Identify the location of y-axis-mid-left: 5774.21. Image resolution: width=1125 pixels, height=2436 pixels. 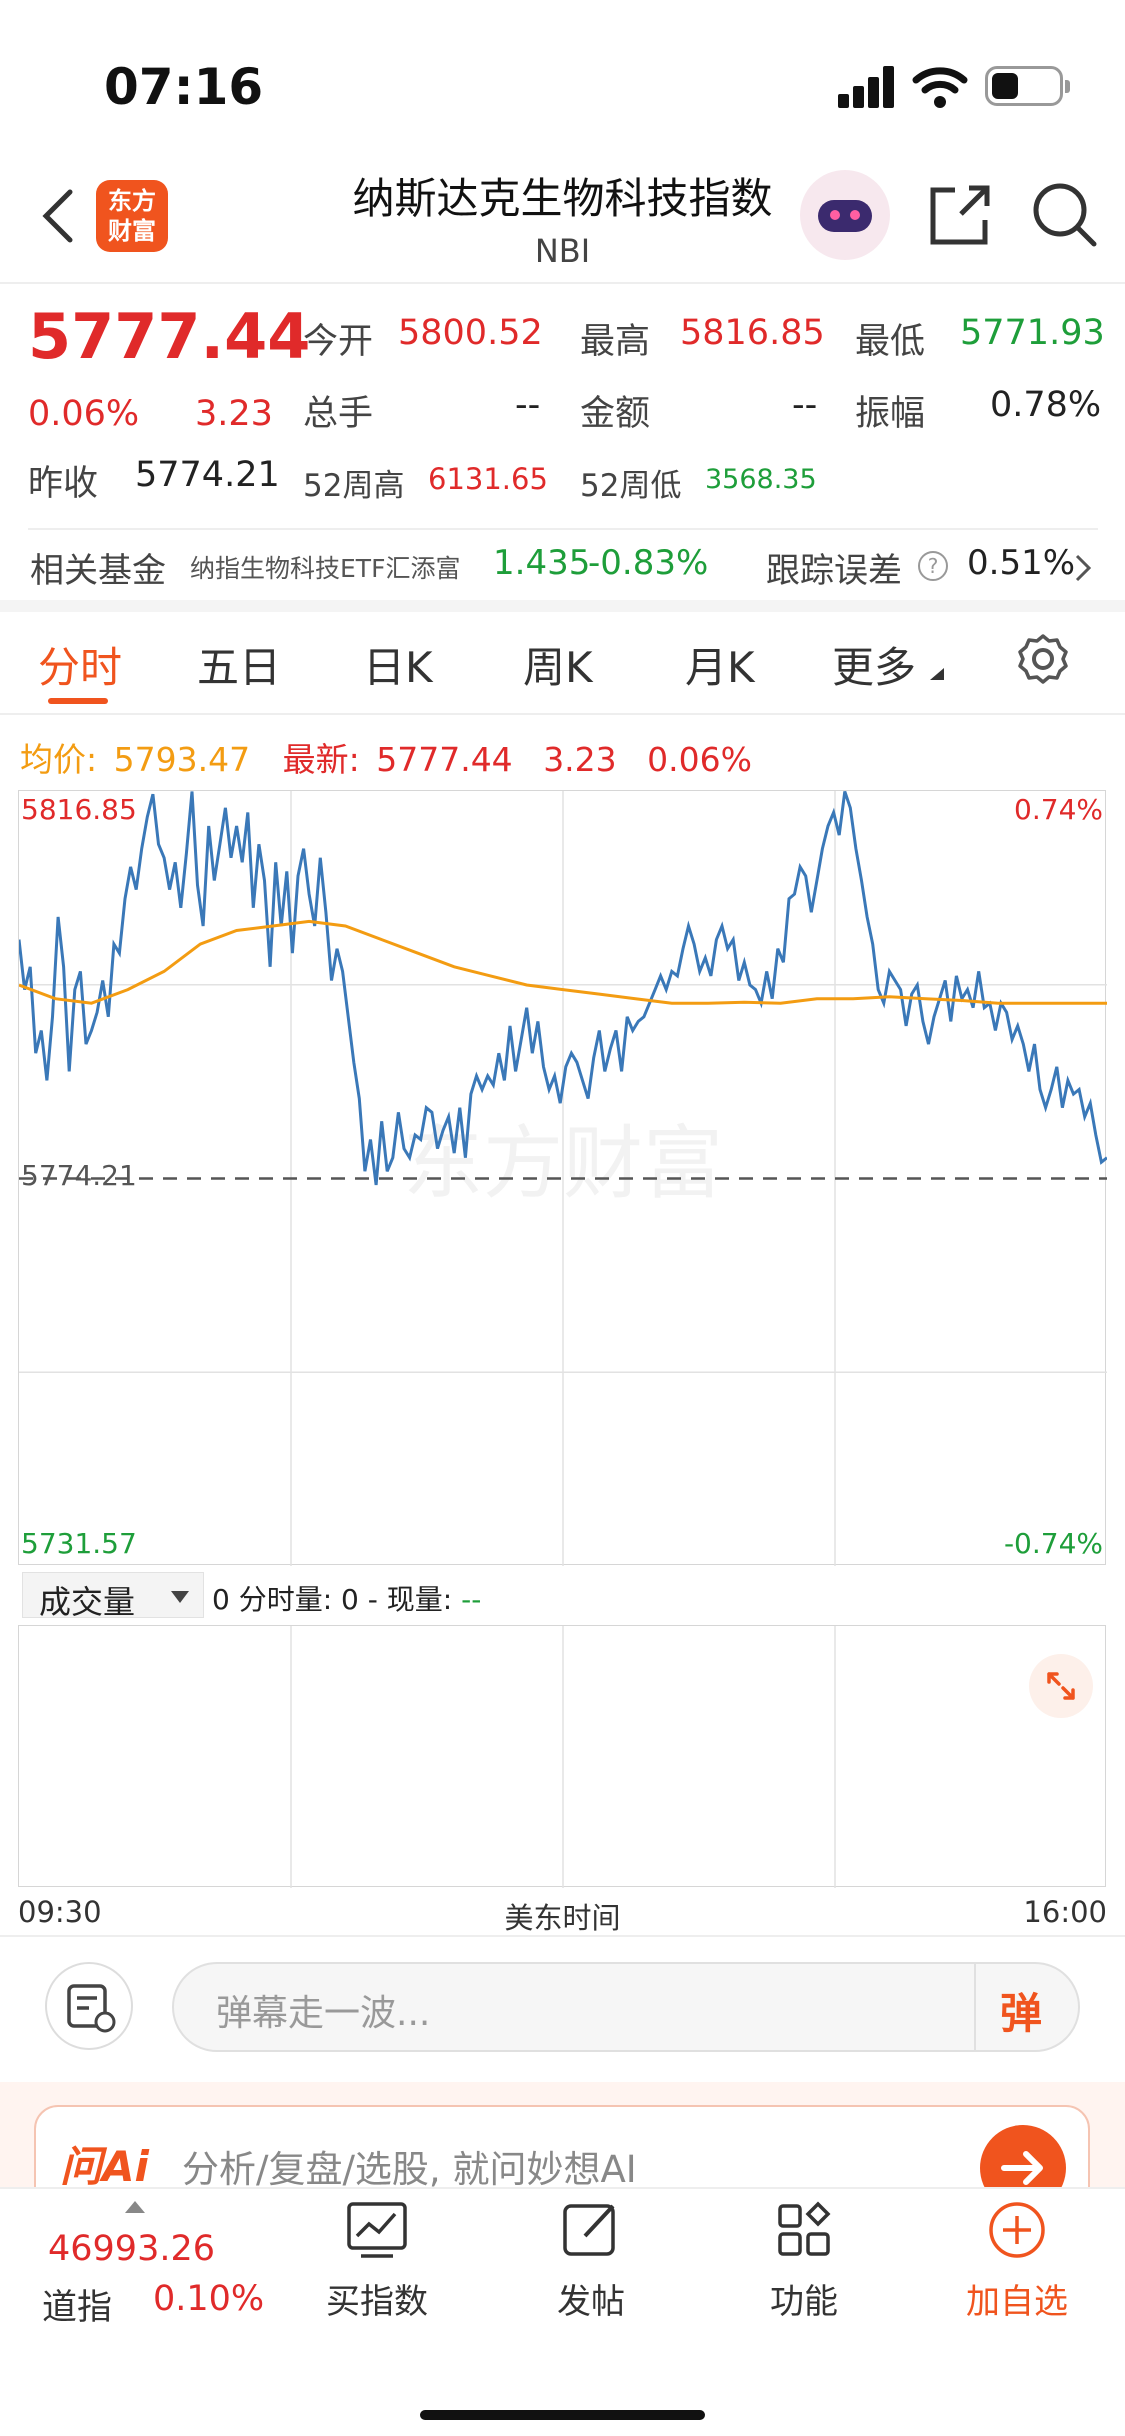
(79, 1175).